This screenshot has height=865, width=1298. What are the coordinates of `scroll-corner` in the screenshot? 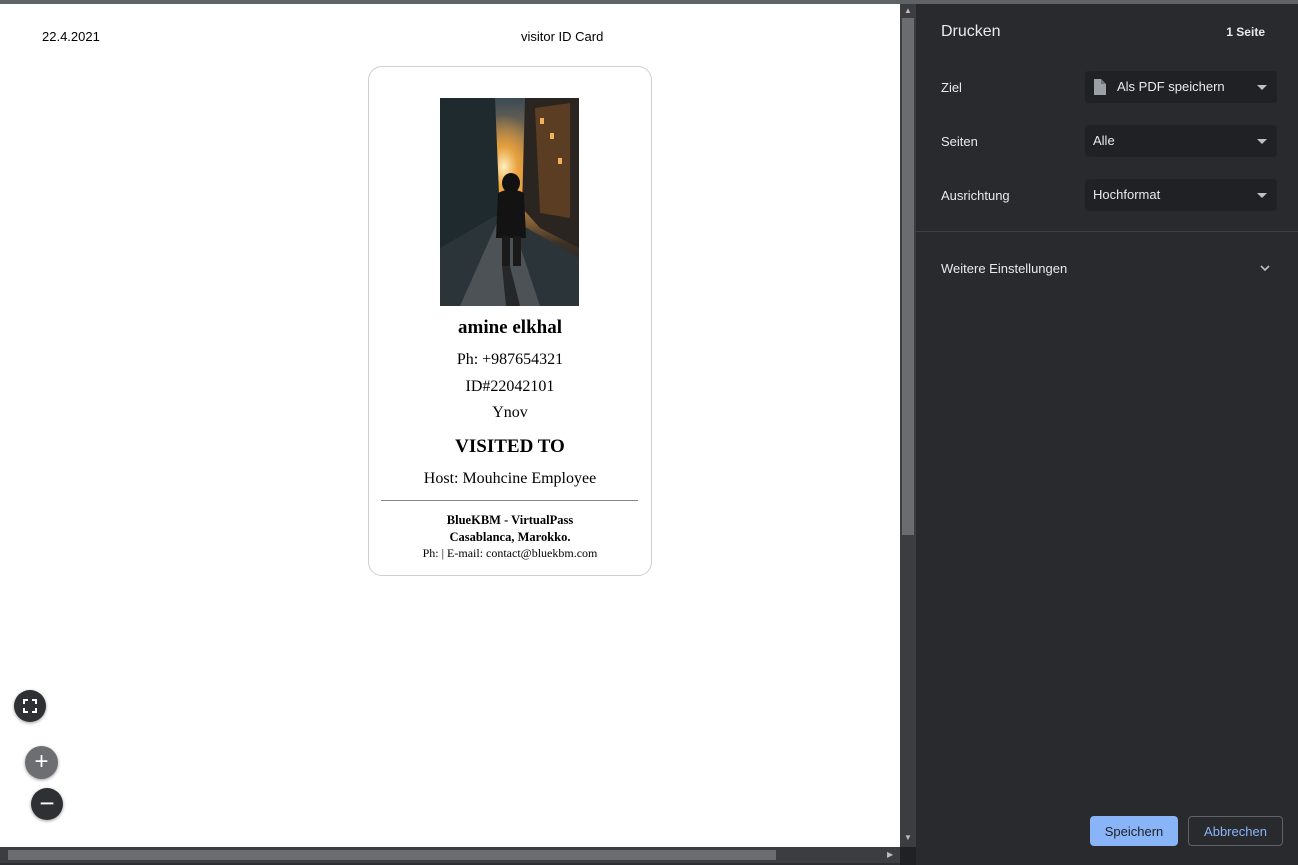 It's located at (908, 856).